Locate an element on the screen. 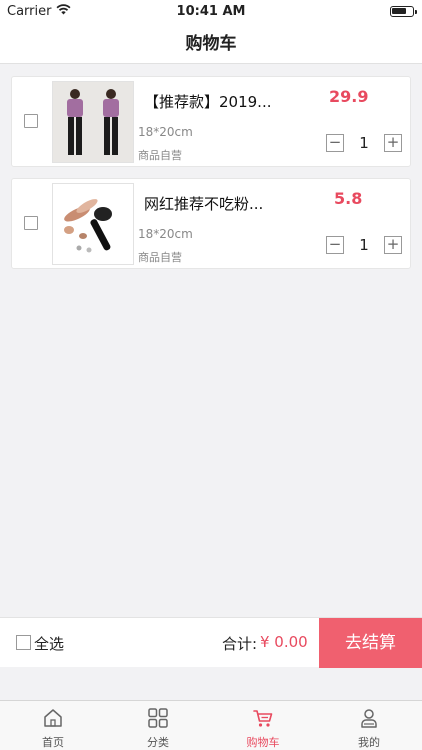 This screenshot has width=422, height=750. checkout-button: 去结算 is located at coordinates (370, 643).